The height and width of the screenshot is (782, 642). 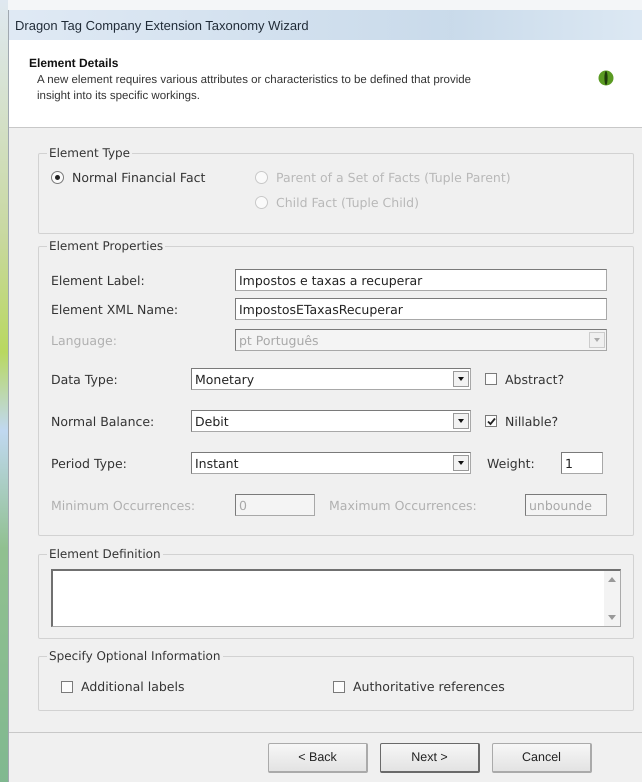 What do you see at coordinates (123, 505) in the screenshot?
I see `field-label: Minimum Occurrences:` at bounding box center [123, 505].